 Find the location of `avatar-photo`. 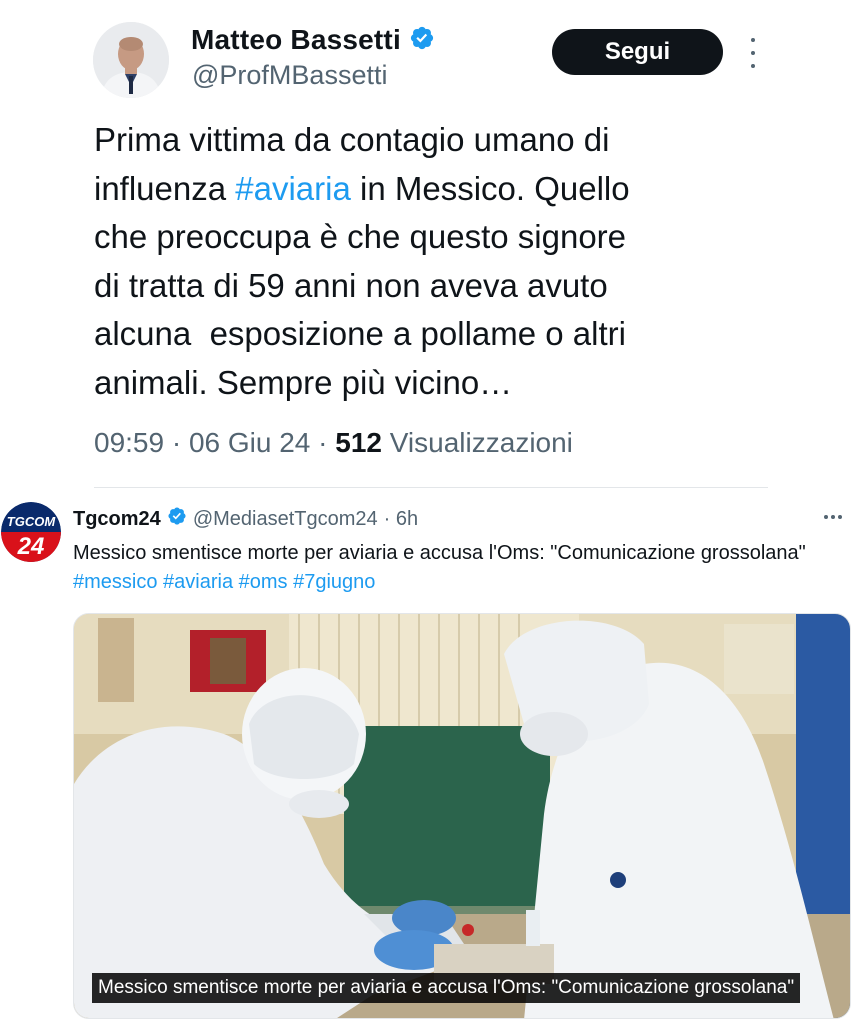

avatar-photo is located at coordinates (131, 60).